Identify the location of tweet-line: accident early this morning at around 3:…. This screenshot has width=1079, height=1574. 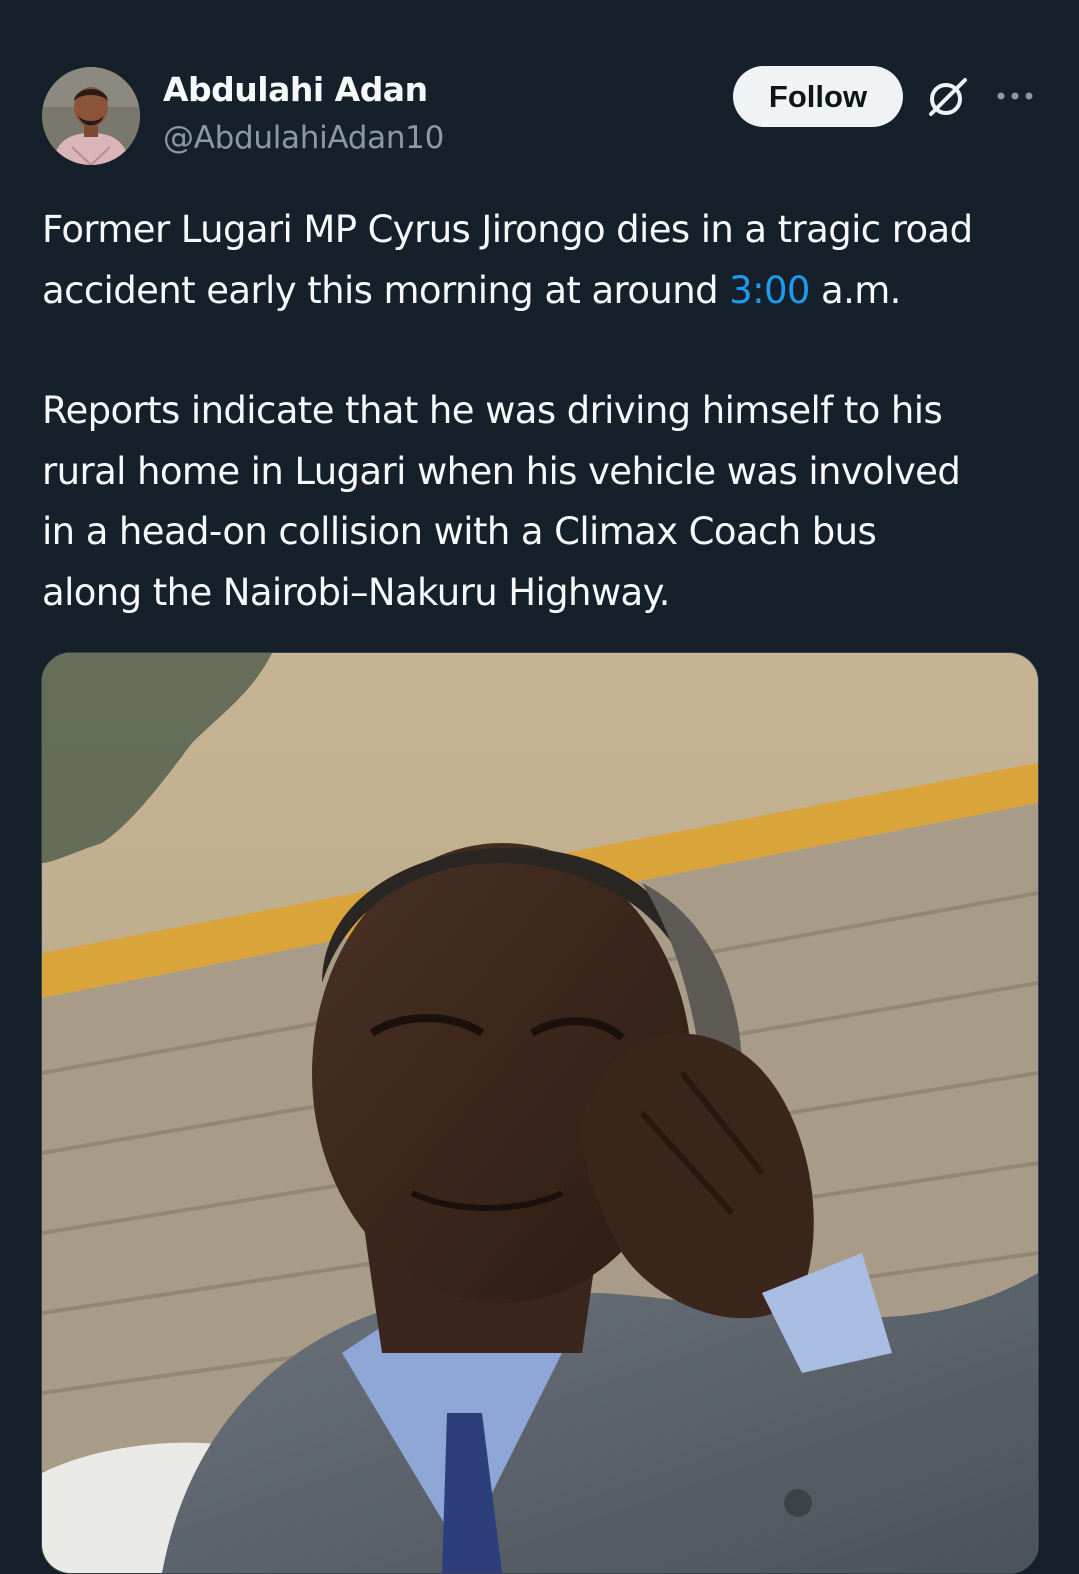
(547, 291).